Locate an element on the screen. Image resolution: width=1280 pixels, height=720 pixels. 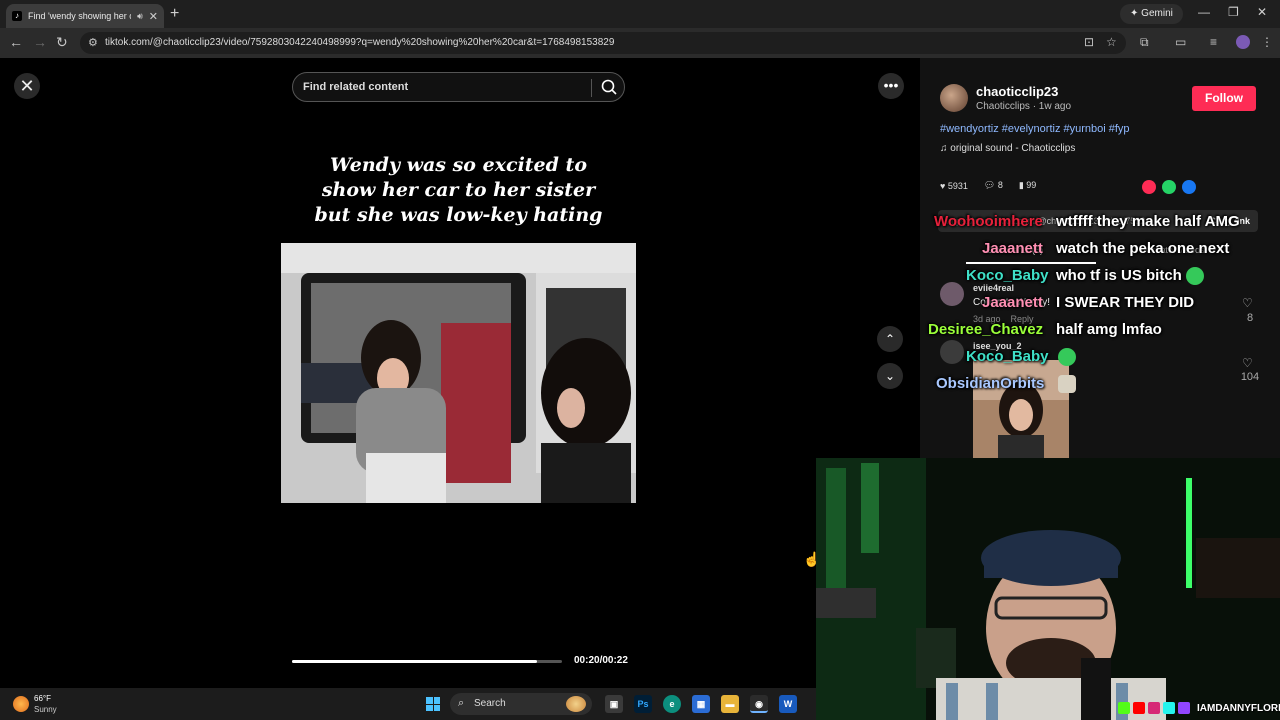
bookmark-star-icon: ☆ is located at coordinates (1111, 42).